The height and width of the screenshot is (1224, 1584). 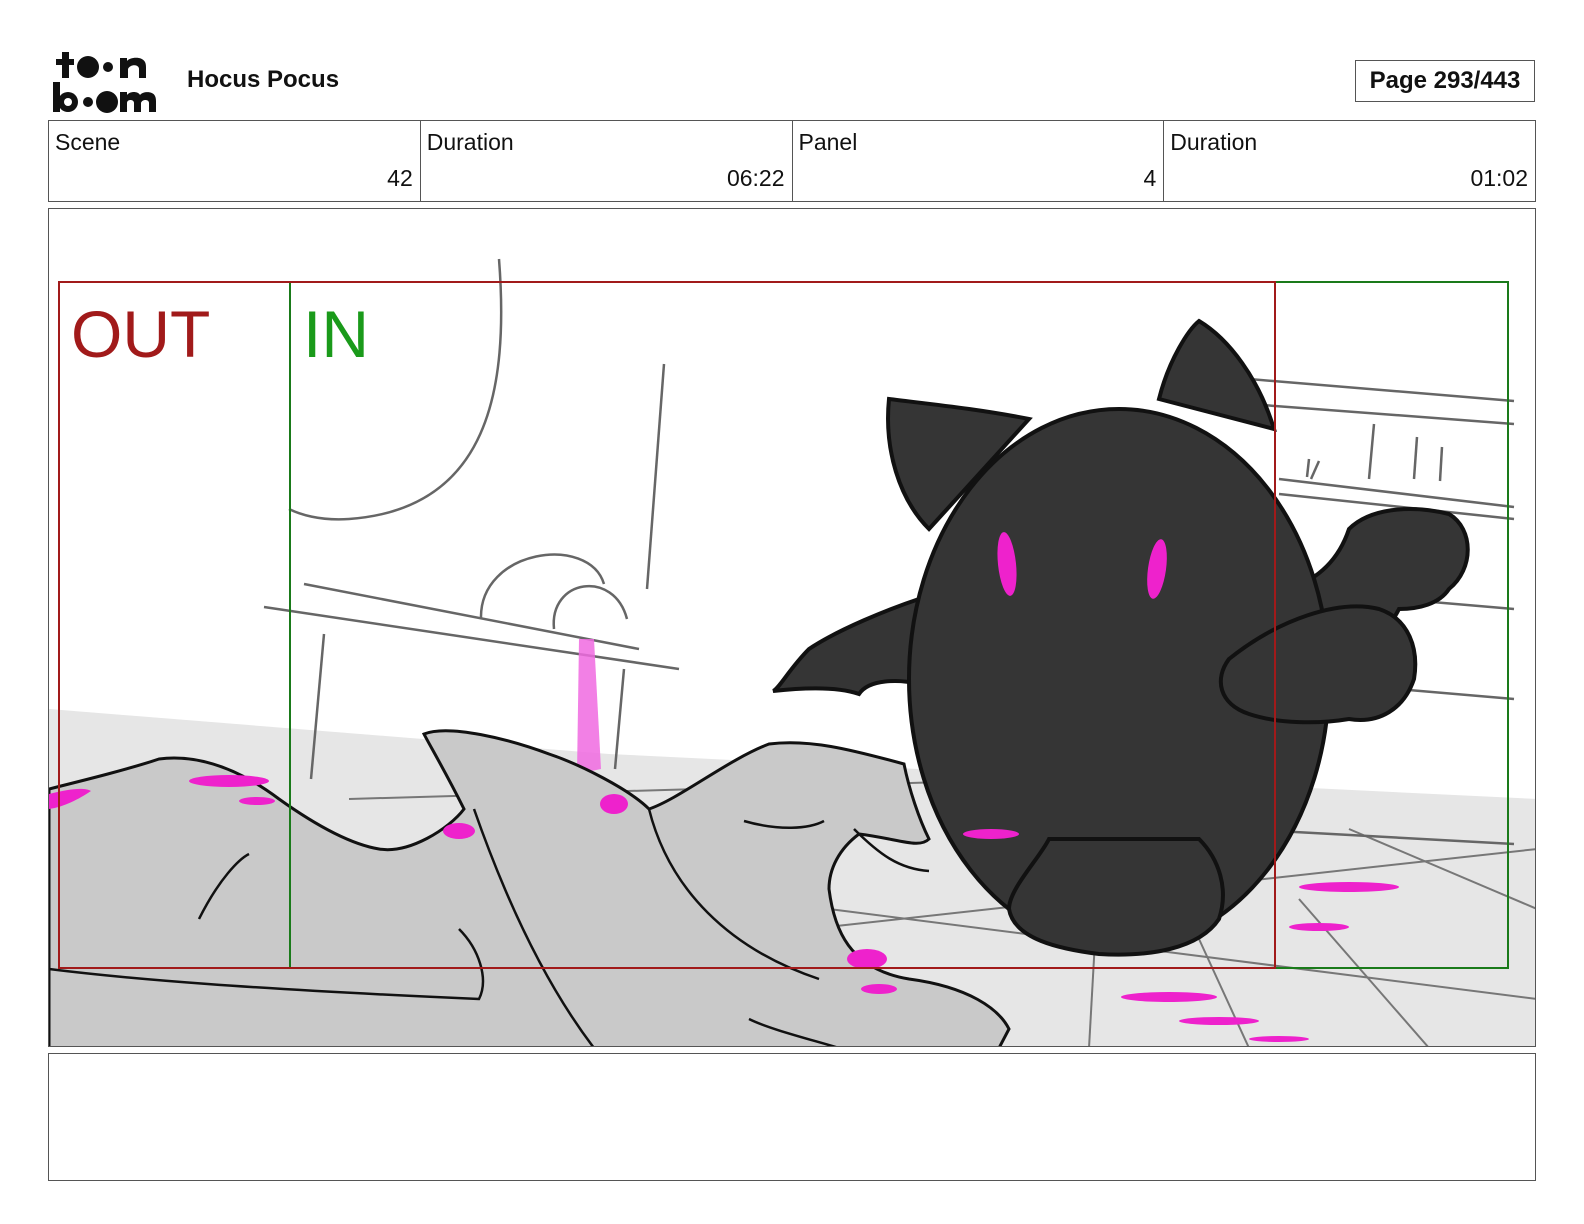 I want to click on panel-cell: Panel 4, so click(x=979, y=161).